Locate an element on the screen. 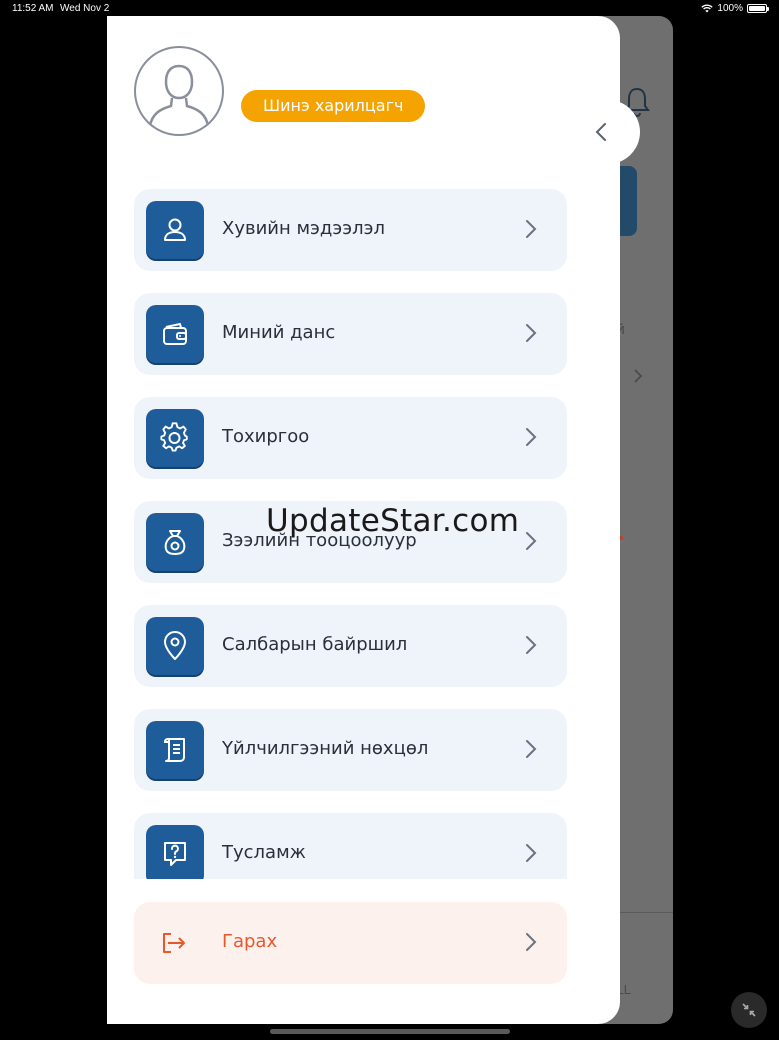 The height and width of the screenshot is (1040, 779). home-indicator is located at coordinates (390, 1031).